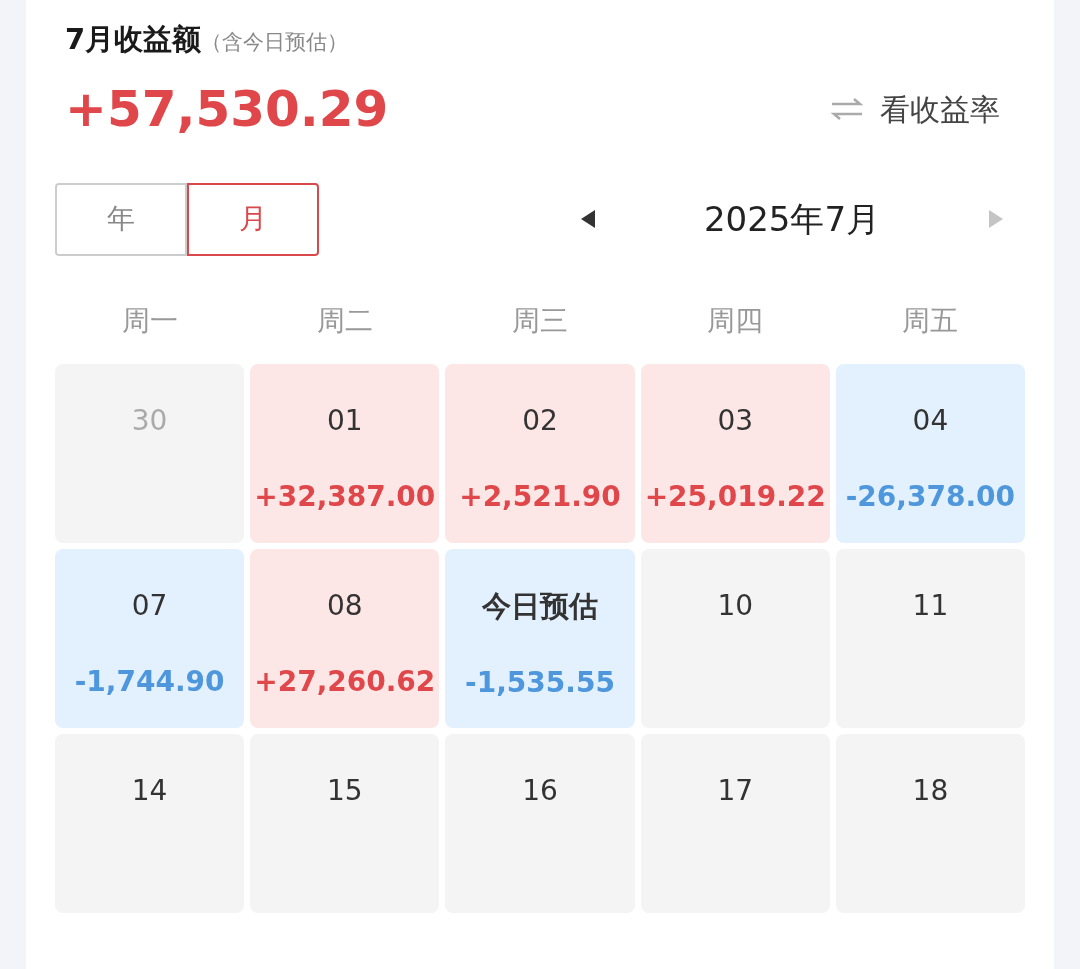  I want to click on day-label: 04, so click(930, 420).